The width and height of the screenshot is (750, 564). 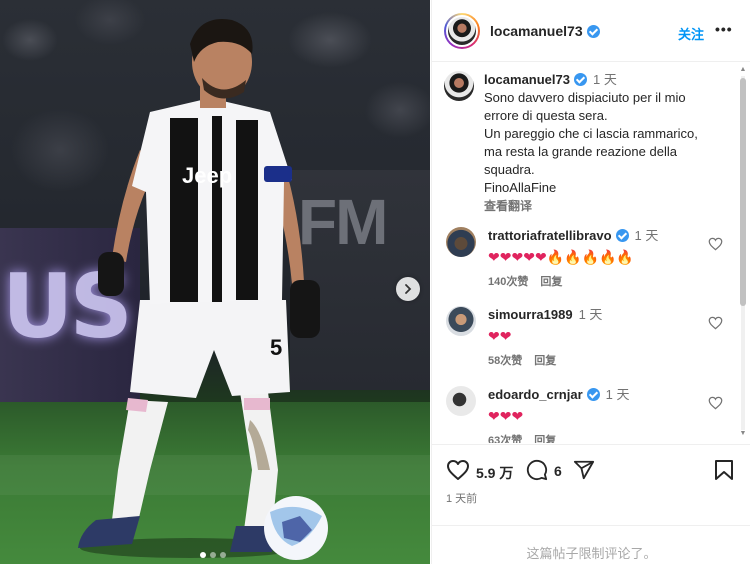 What do you see at coordinates (500, 336) in the screenshot?
I see `comment-text: ❤❤` at bounding box center [500, 336].